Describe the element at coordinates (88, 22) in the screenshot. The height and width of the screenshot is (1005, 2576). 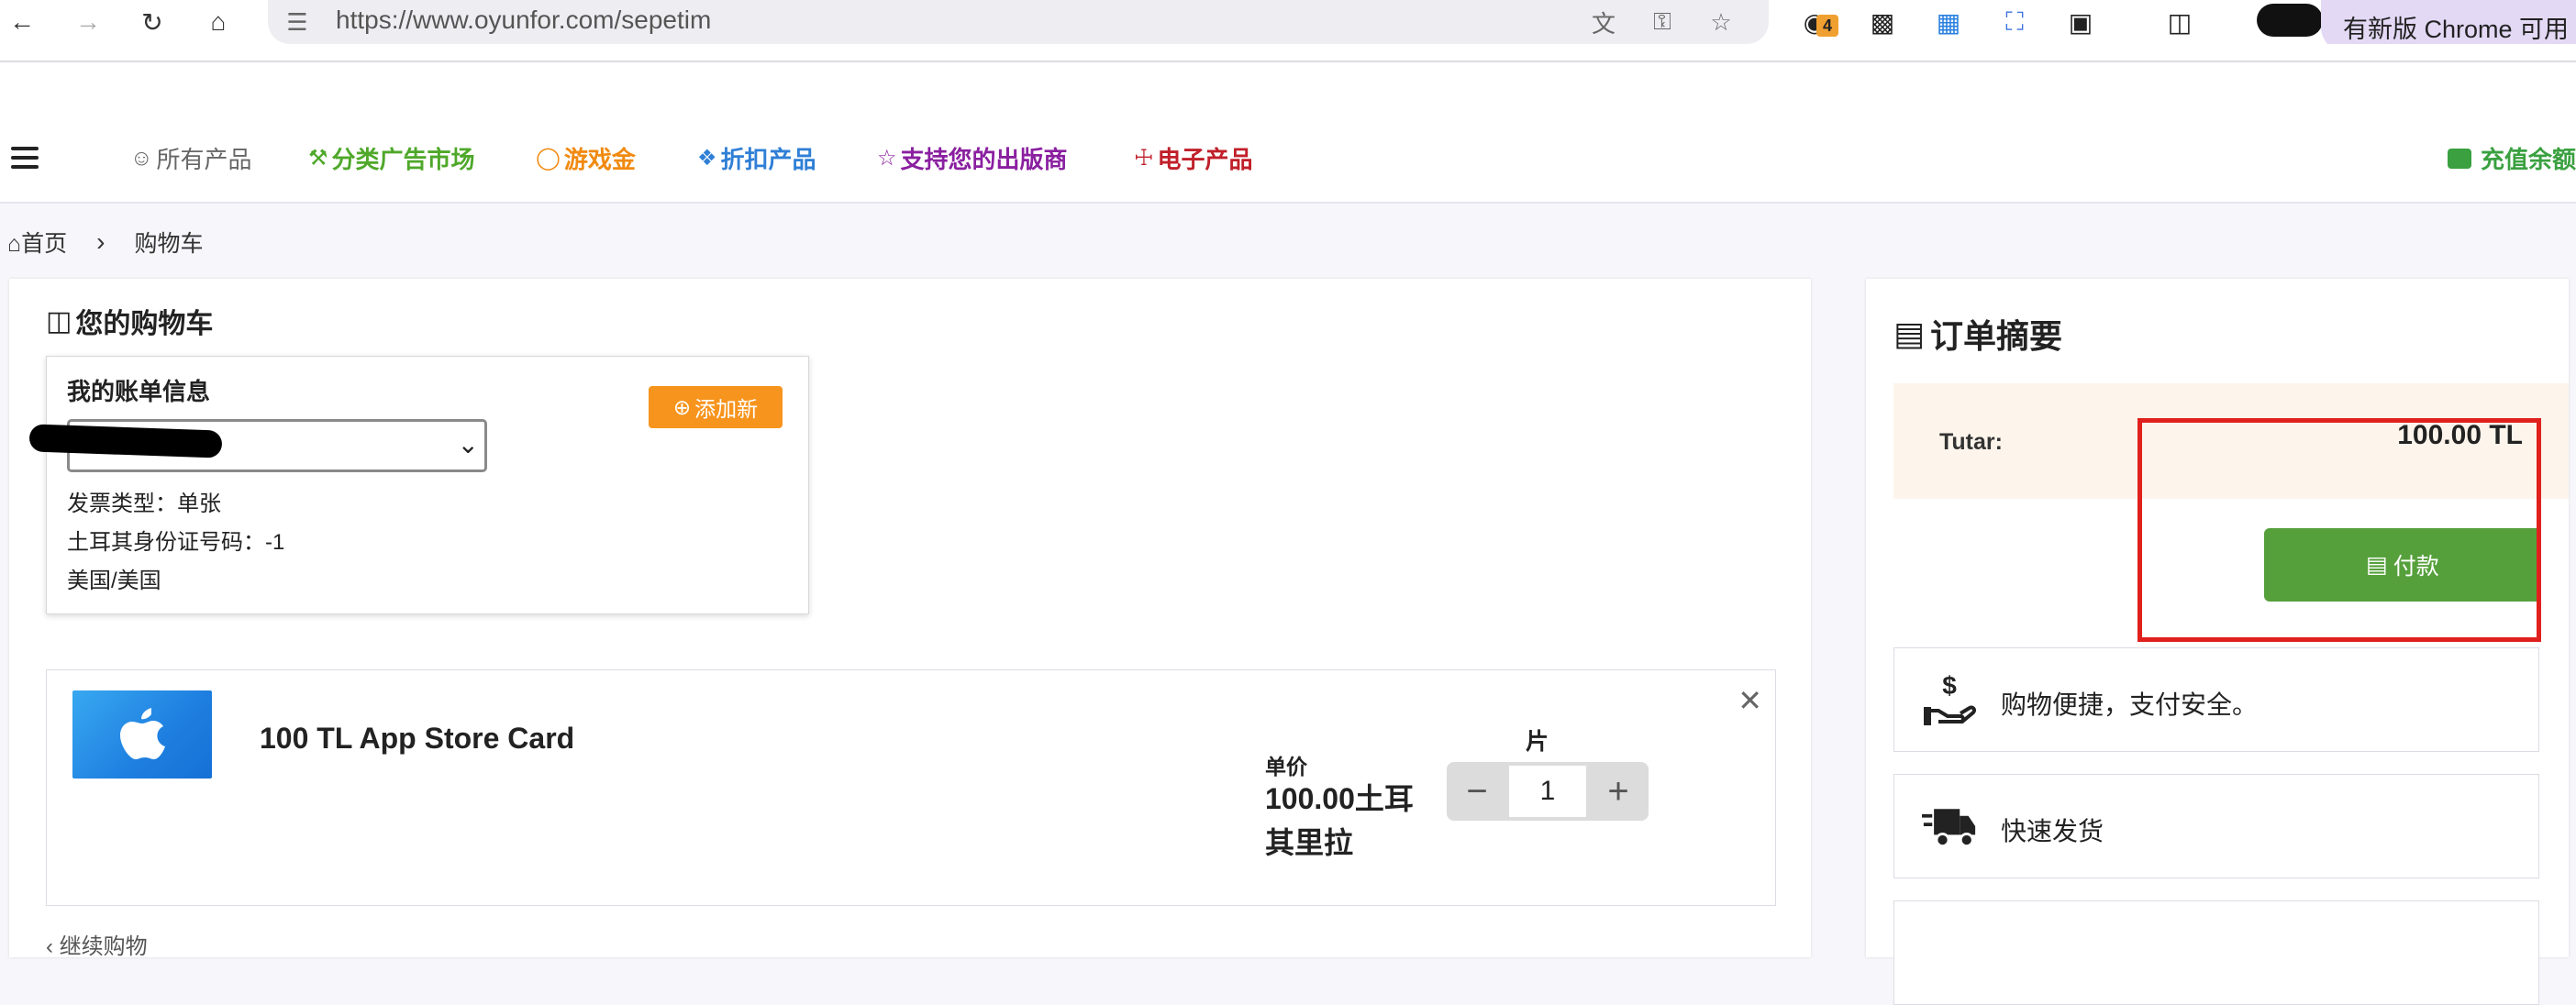
I see `forward-icon: →` at that location.